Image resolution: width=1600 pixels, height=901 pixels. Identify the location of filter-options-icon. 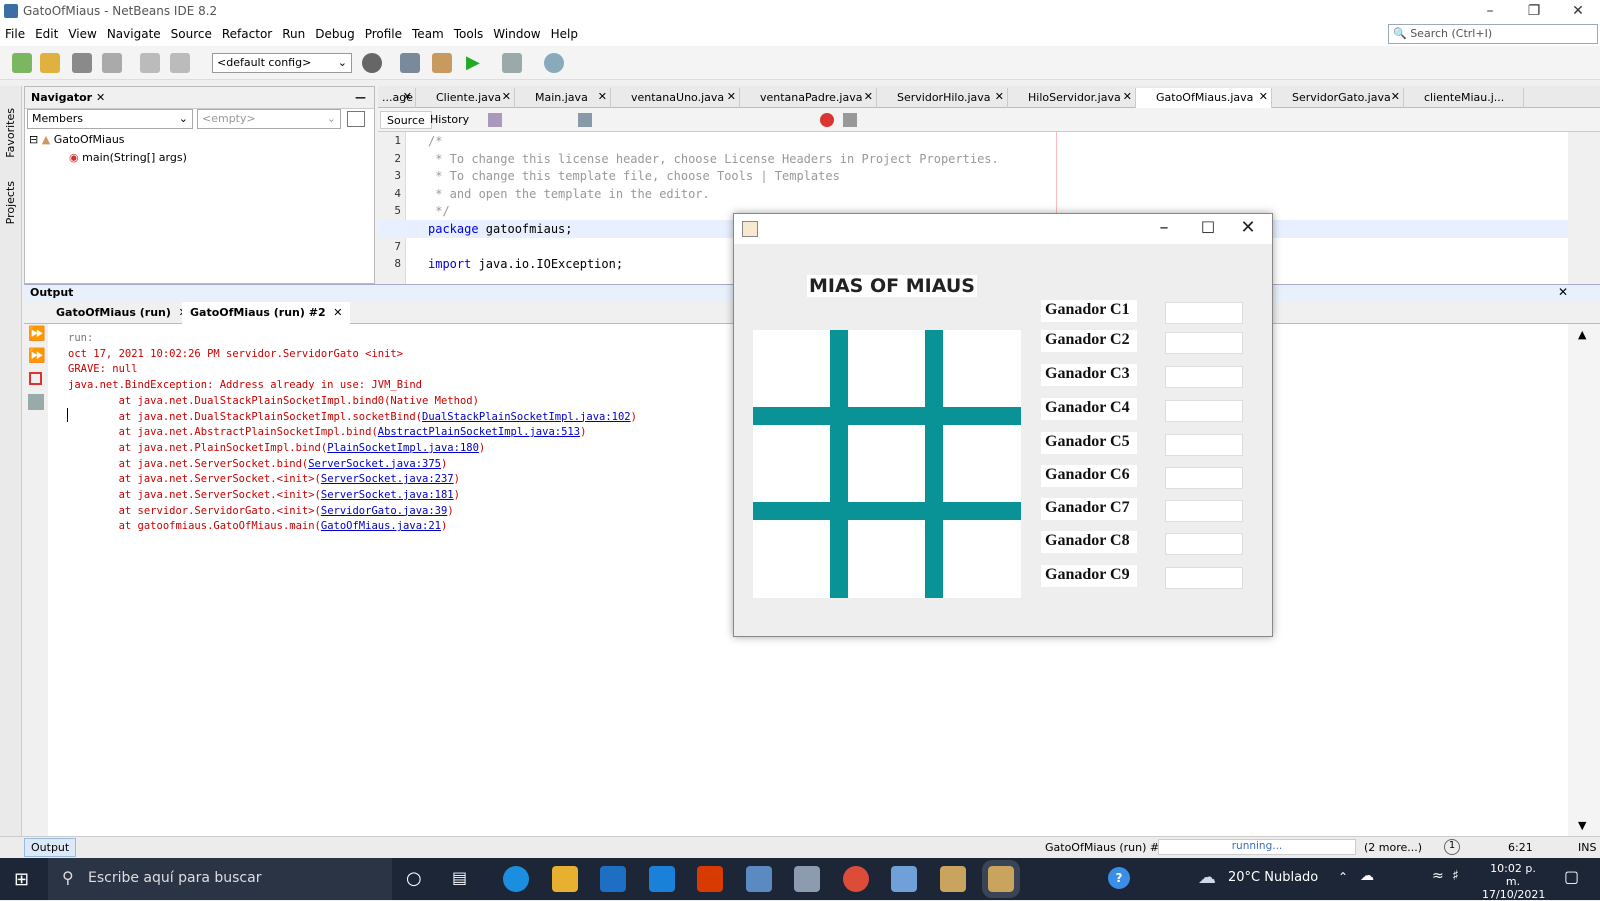
(356, 119).